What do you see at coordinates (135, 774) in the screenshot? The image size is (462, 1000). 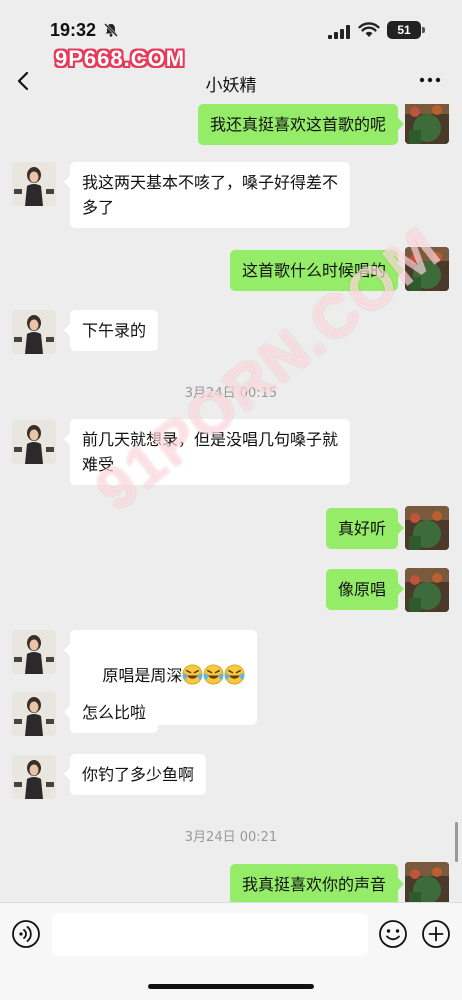 I see `message-bubble: 你钓了多少鱼啊` at bounding box center [135, 774].